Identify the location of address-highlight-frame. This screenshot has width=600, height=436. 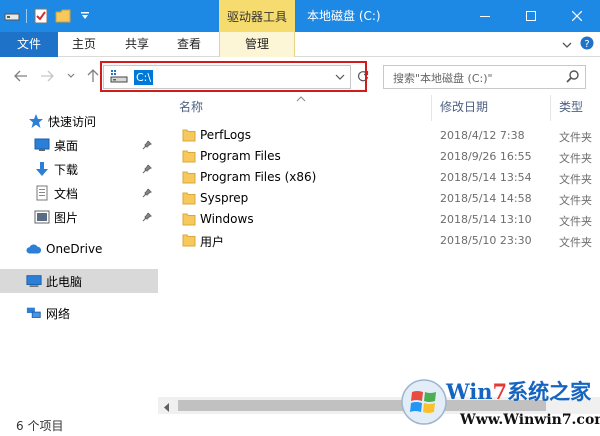
(233, 76).